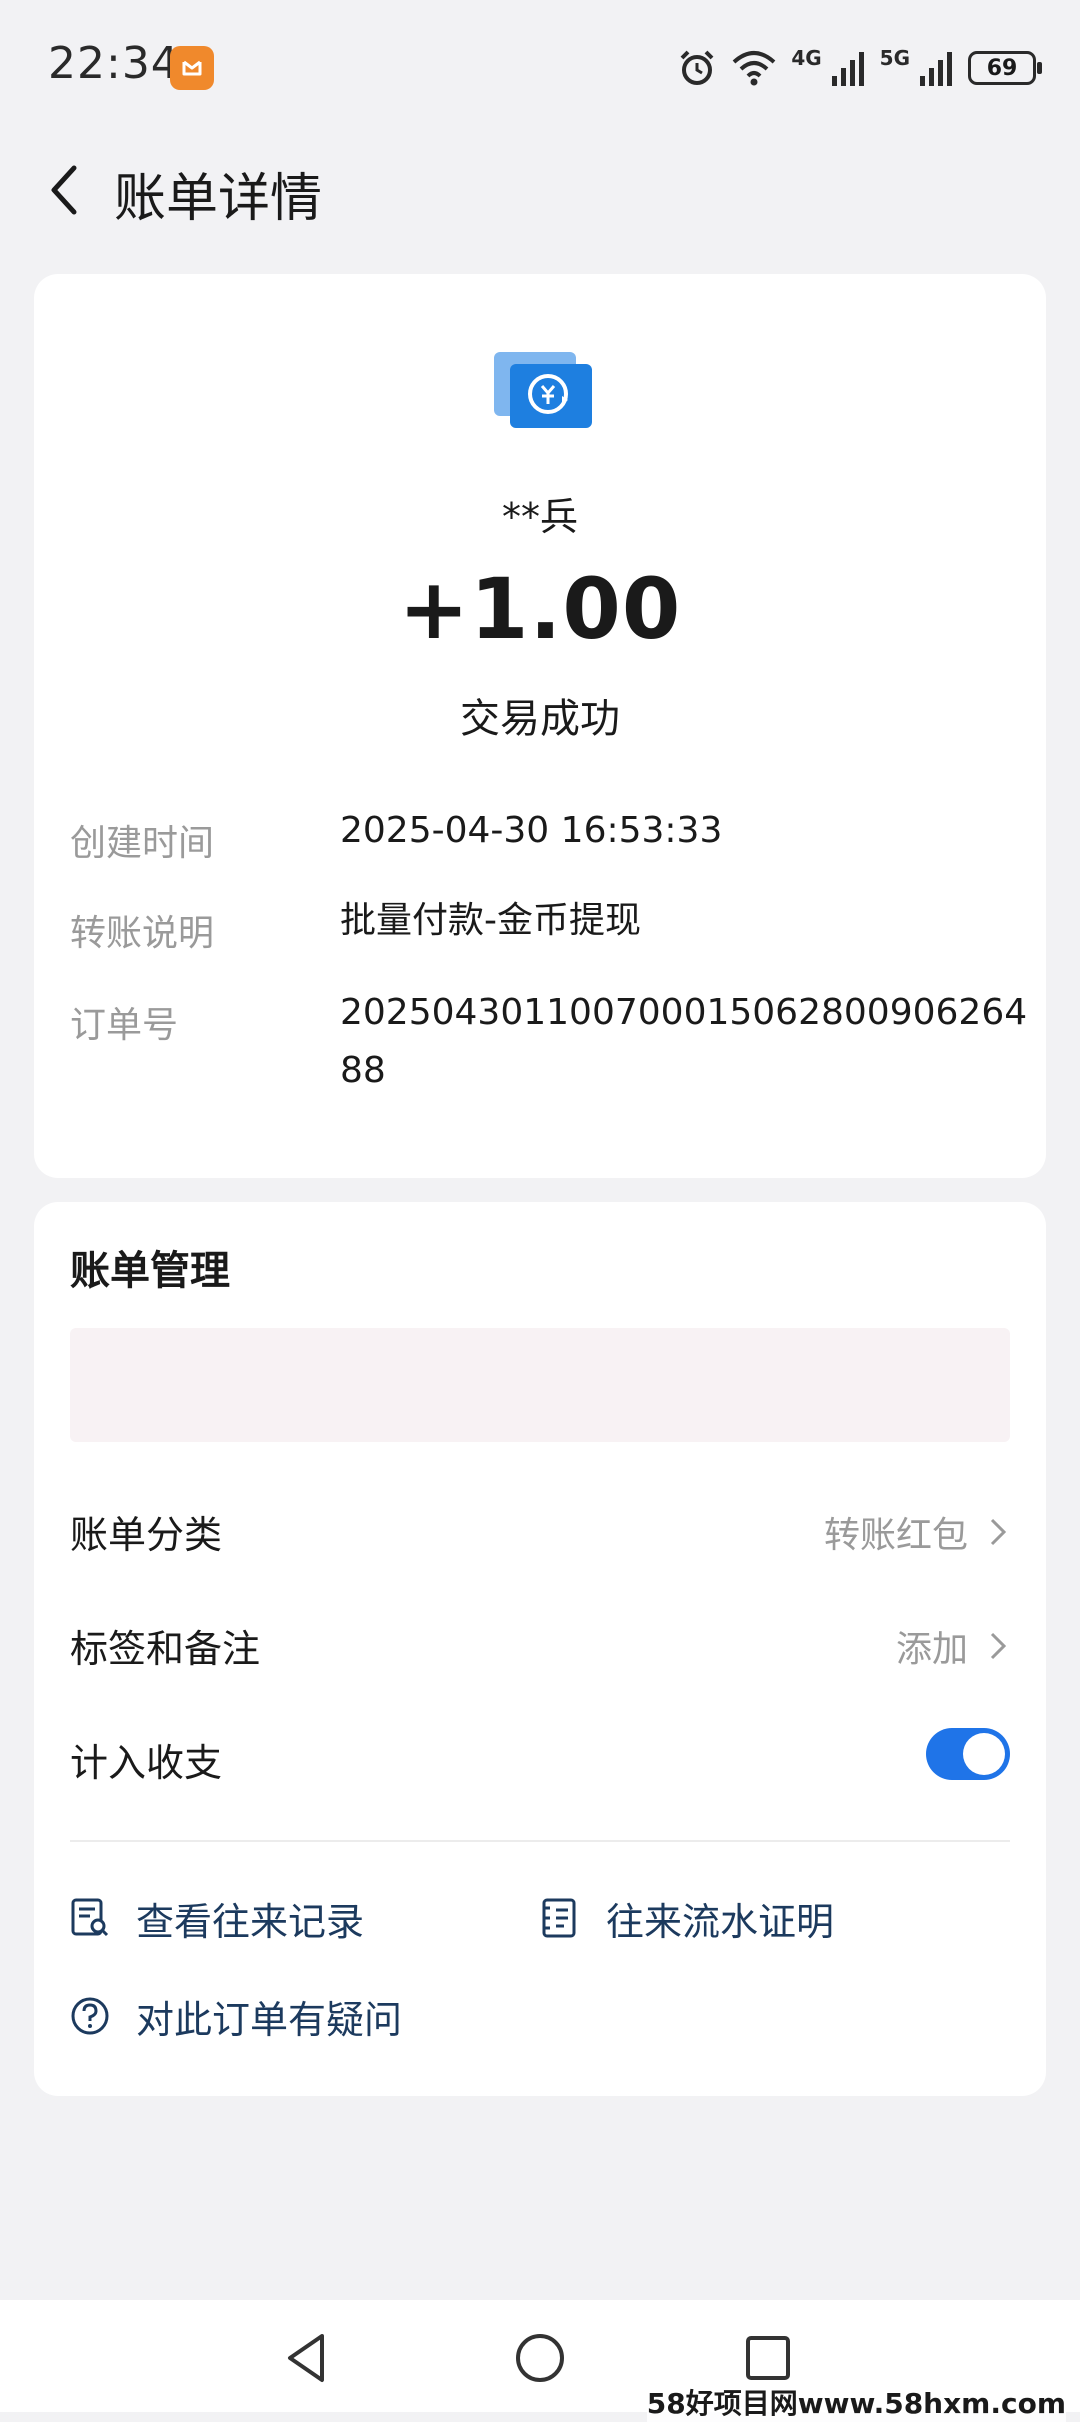 Image resolution: width=1080 pixels, height=2422 pixels. I want to click on transfer-note-value: 批量付款-金币提现, so click(490, 920).